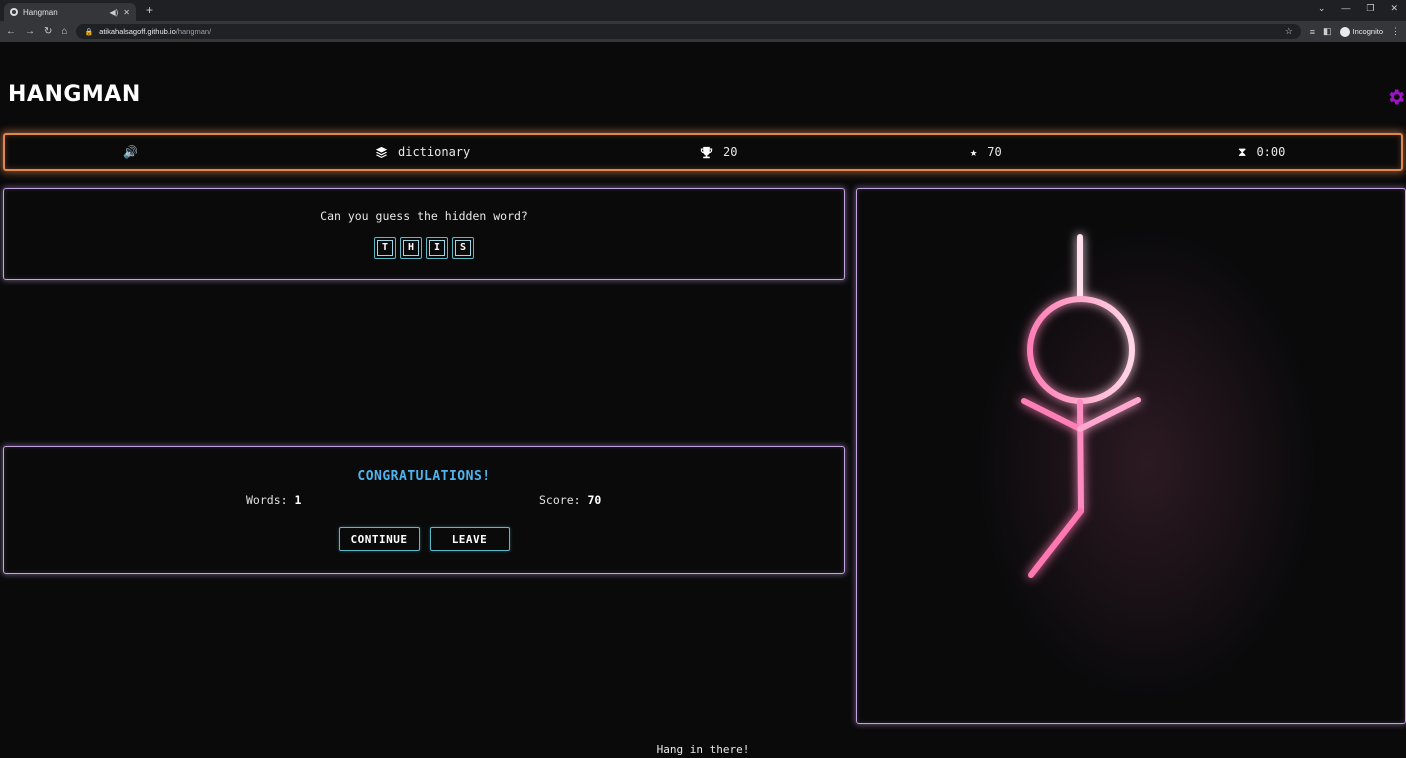 The width and height of the screenshot is (1406, 758). Describe the element at coordinates (385, 248) in the screenshot. I see `letter-tile: T` at that location.